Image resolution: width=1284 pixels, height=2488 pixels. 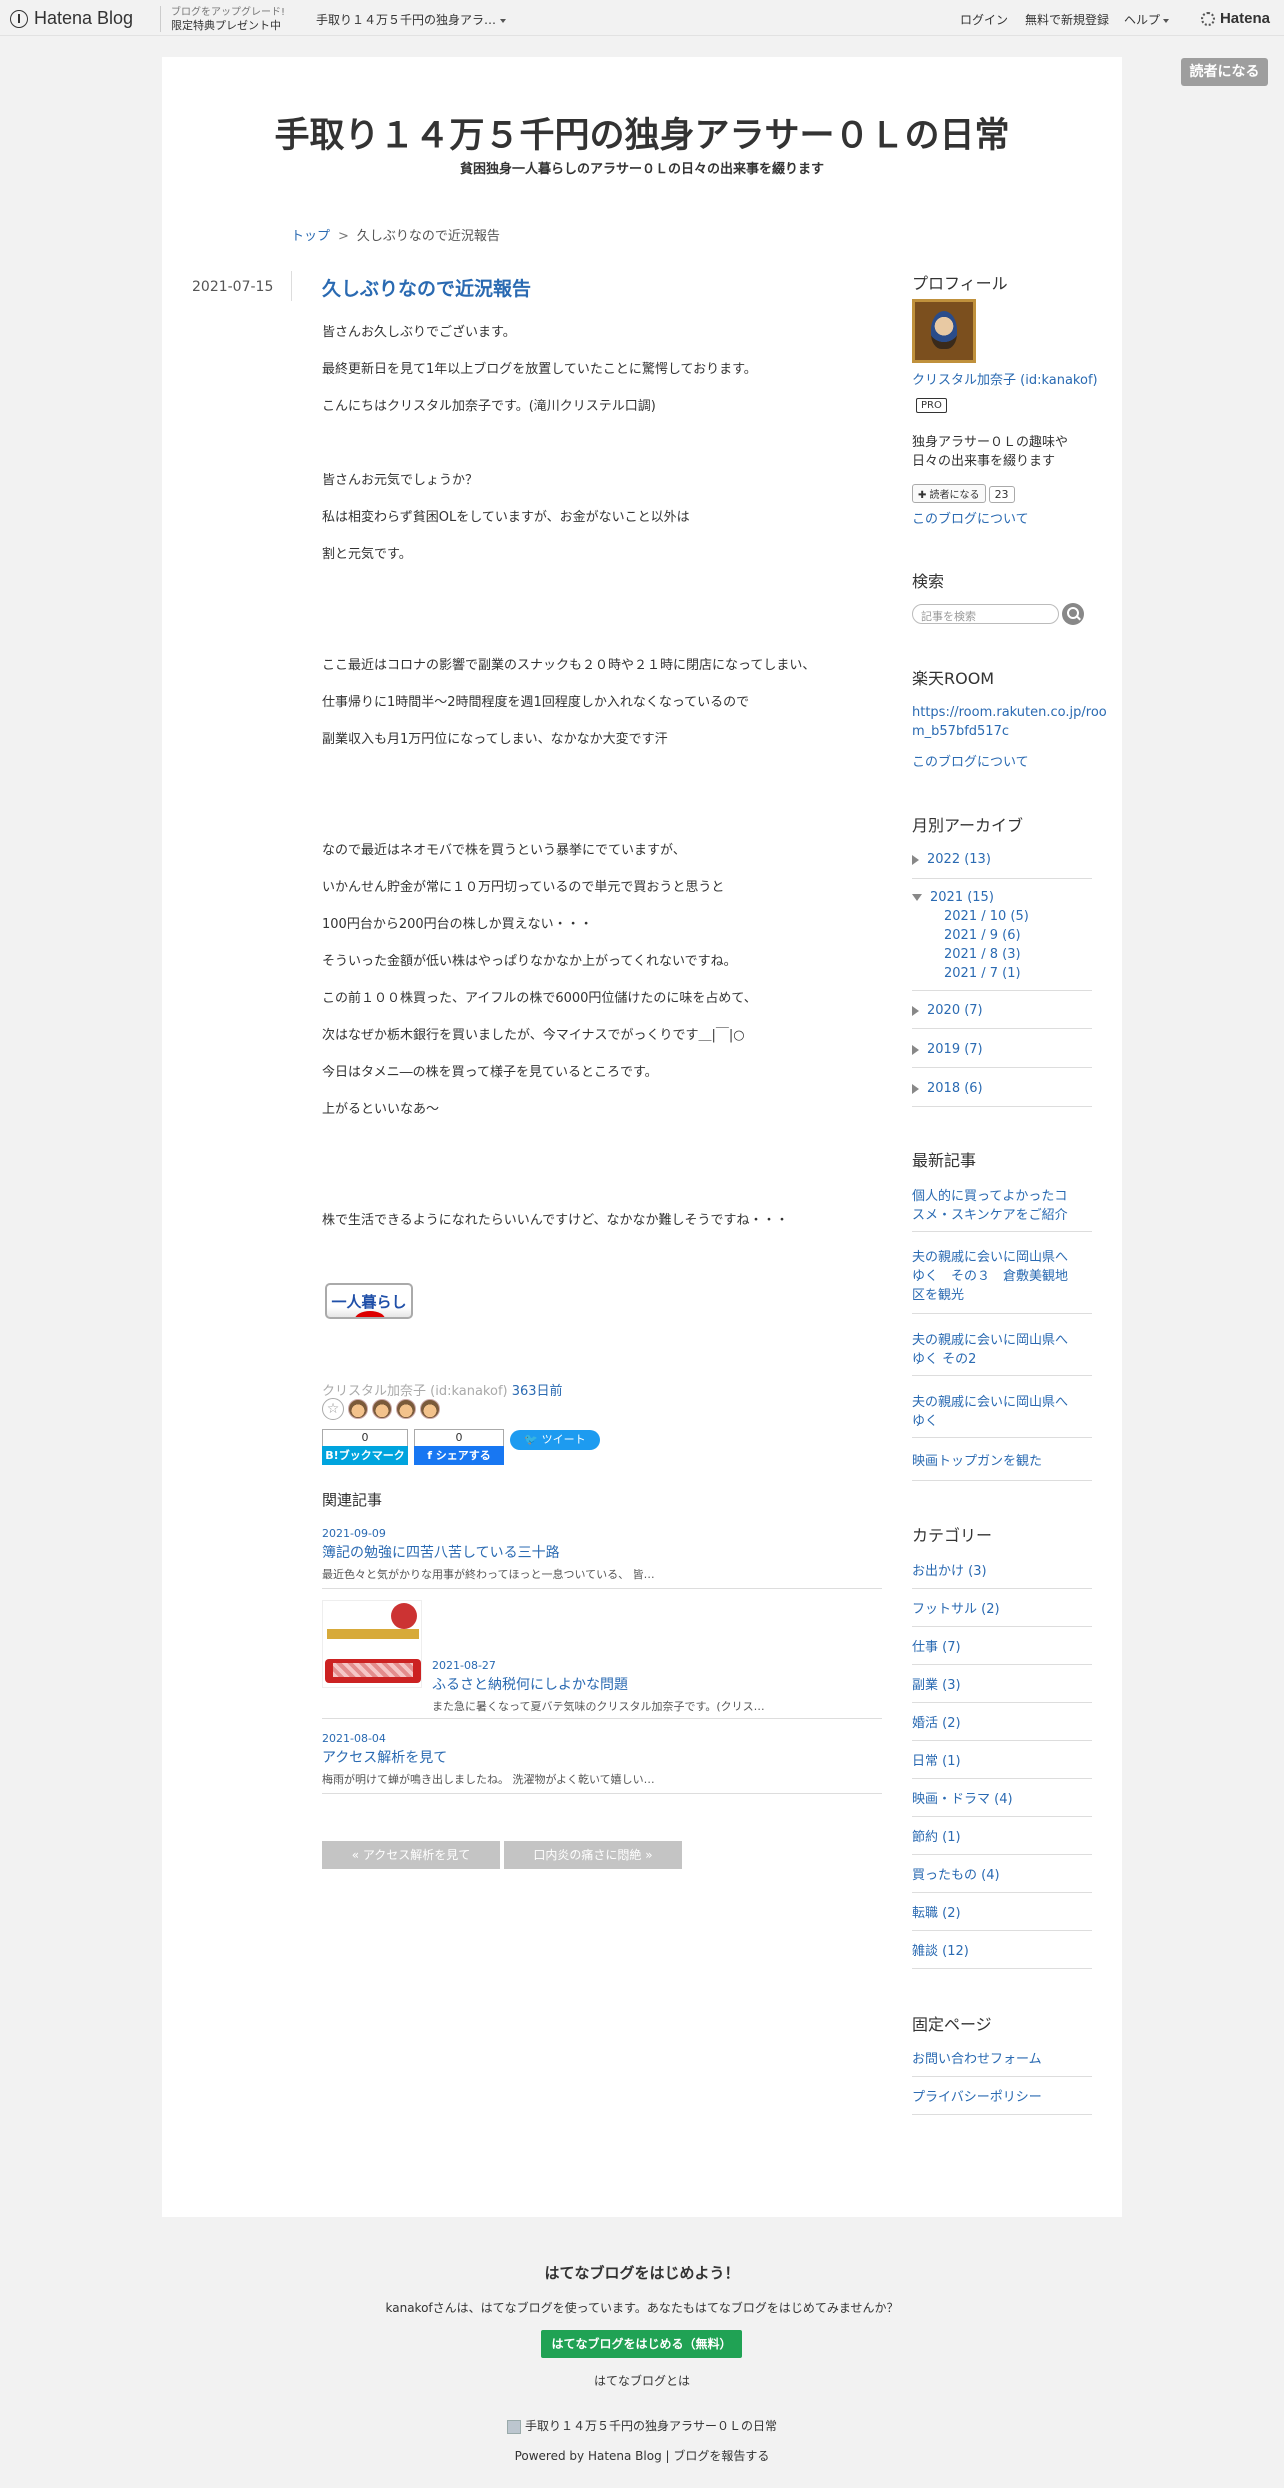 I want to click on category-link: 買ったもの (4), so click(x=956, y=1875).